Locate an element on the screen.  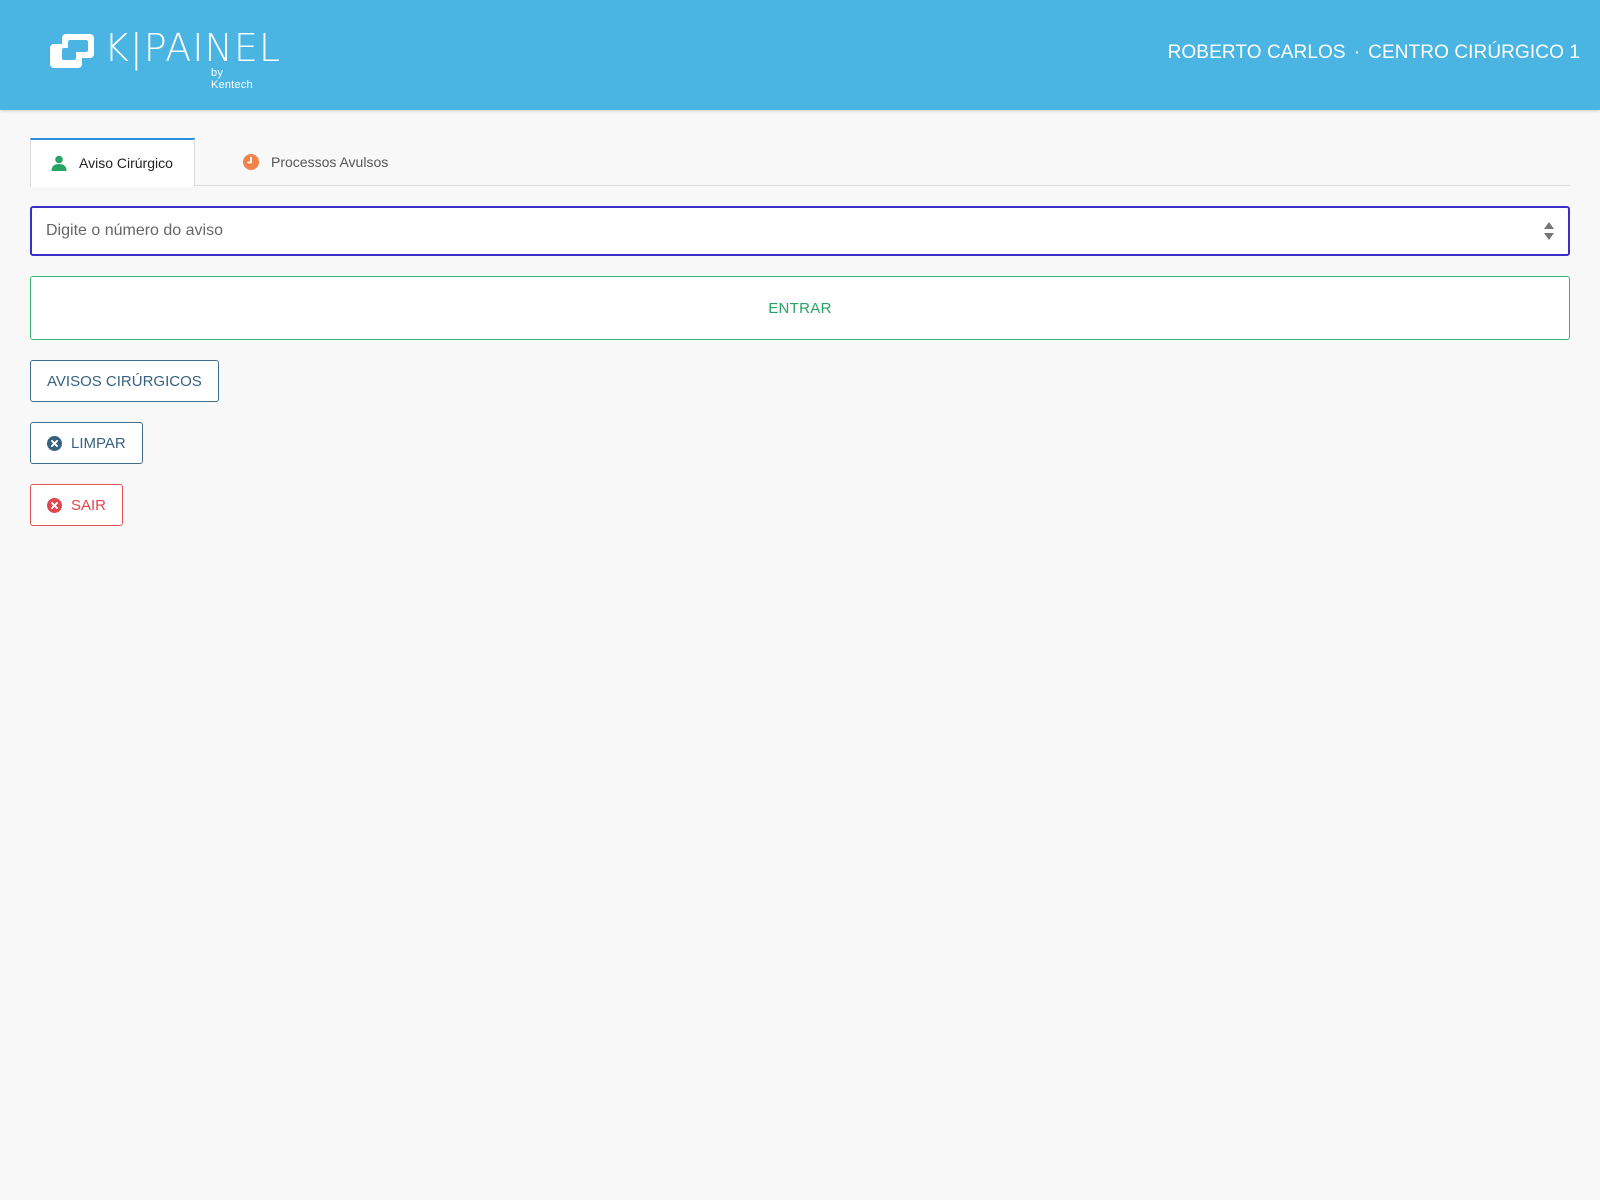
tab-aviso-cirurgico: Aviso Cirúrgico is located at coordinates (112, 162).